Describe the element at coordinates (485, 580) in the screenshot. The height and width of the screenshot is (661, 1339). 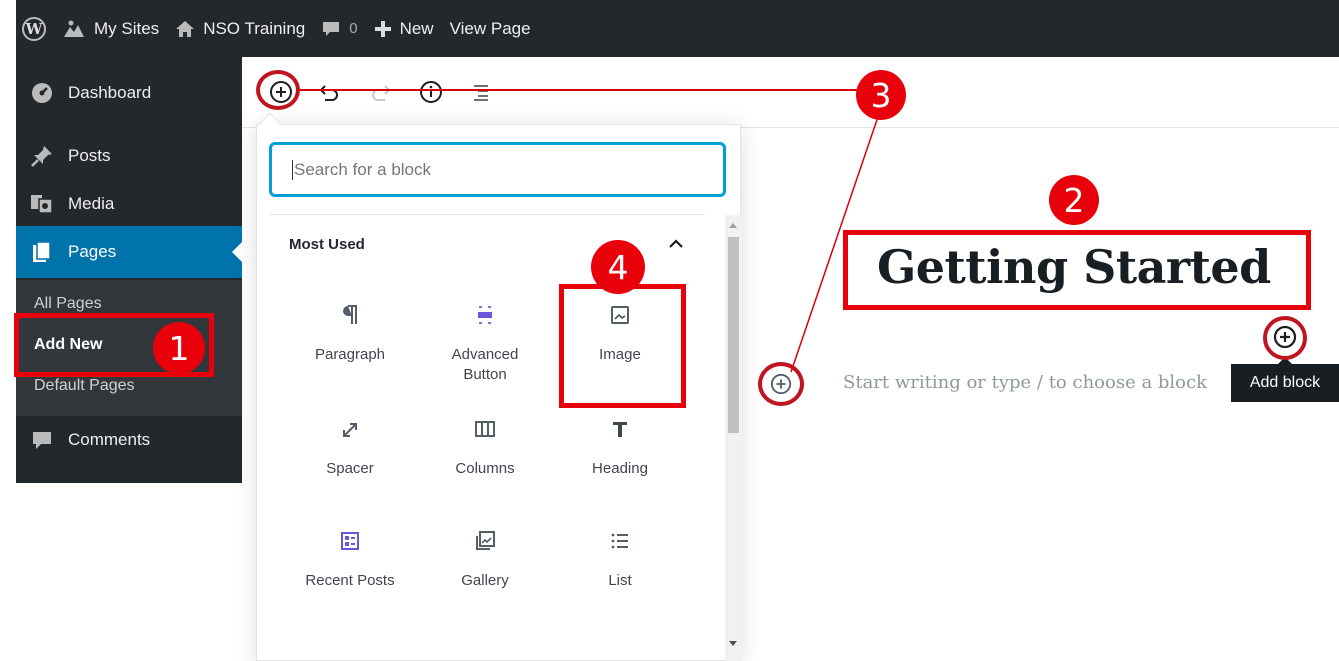
I see `block-label: Gallery` at that location.